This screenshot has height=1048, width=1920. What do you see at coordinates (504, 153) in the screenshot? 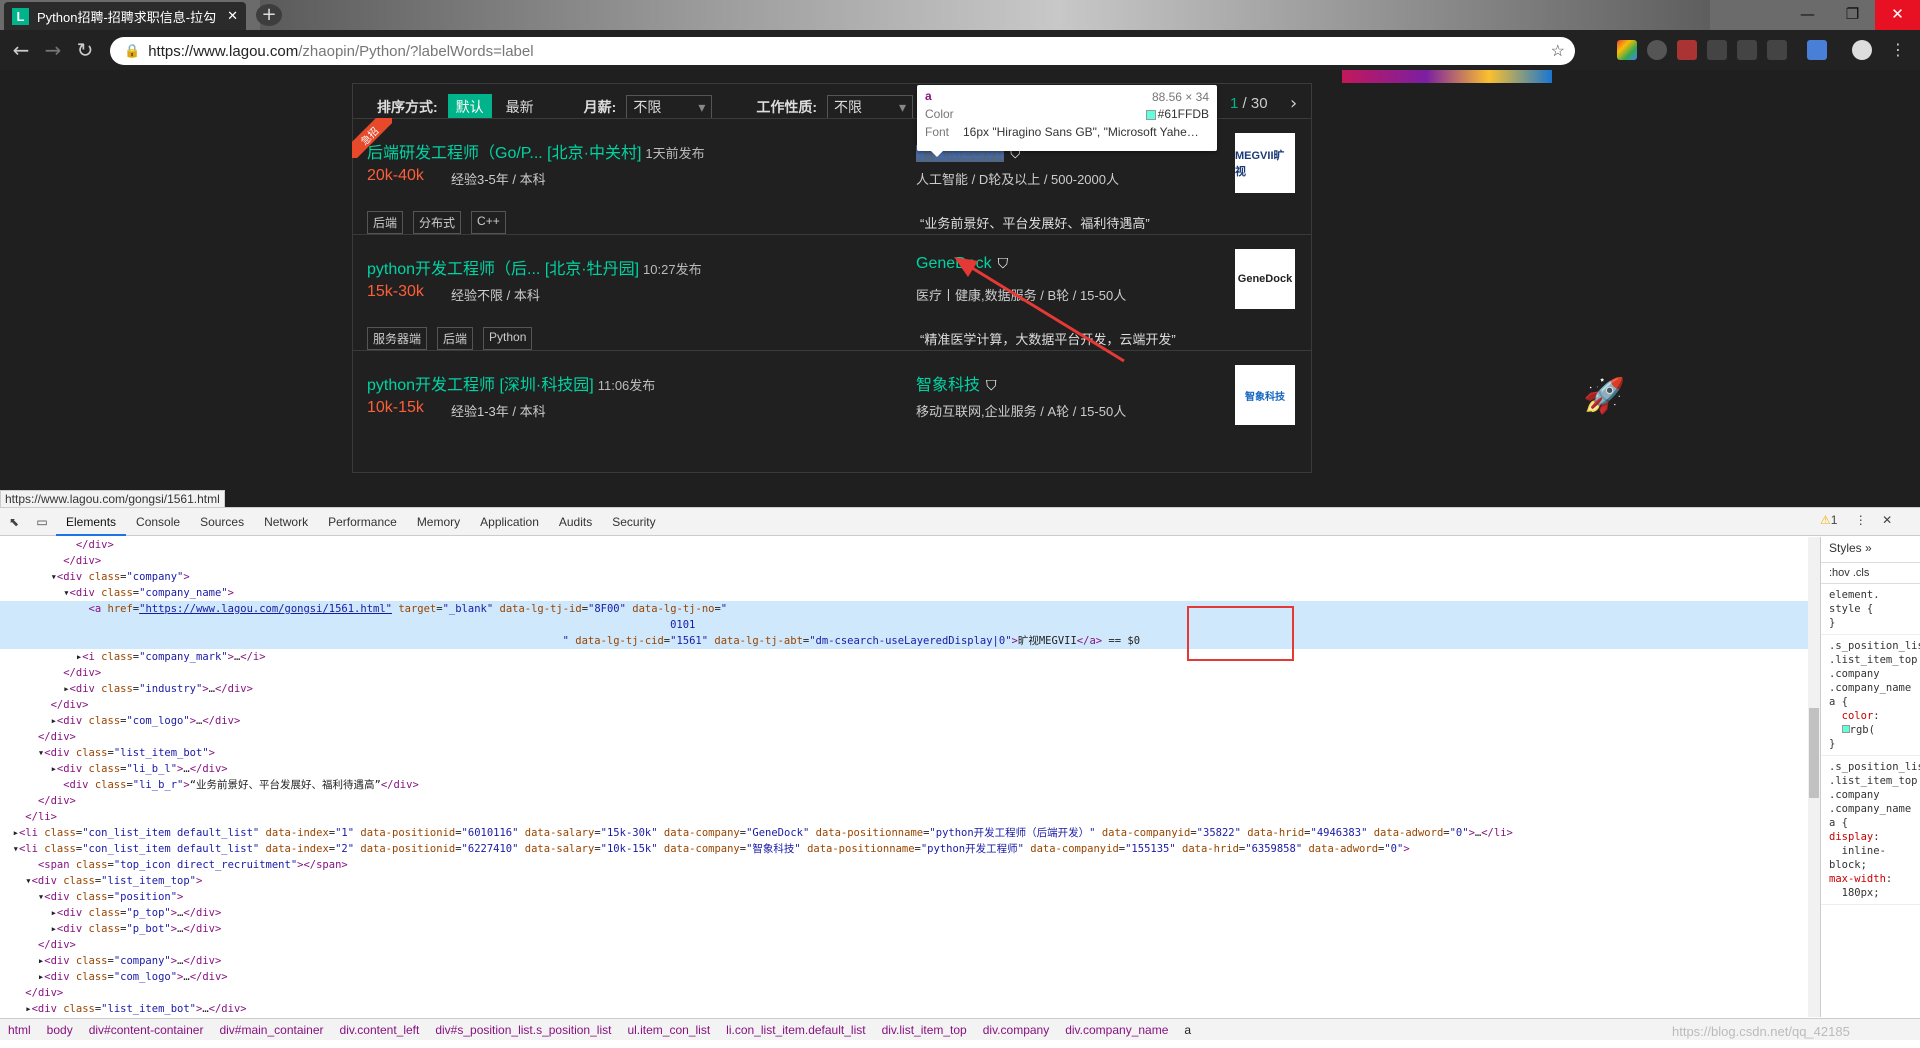
I see `job-title: 后端研发工程师（Go/P... [北京·中关村]` at bounding box center [504, 153].